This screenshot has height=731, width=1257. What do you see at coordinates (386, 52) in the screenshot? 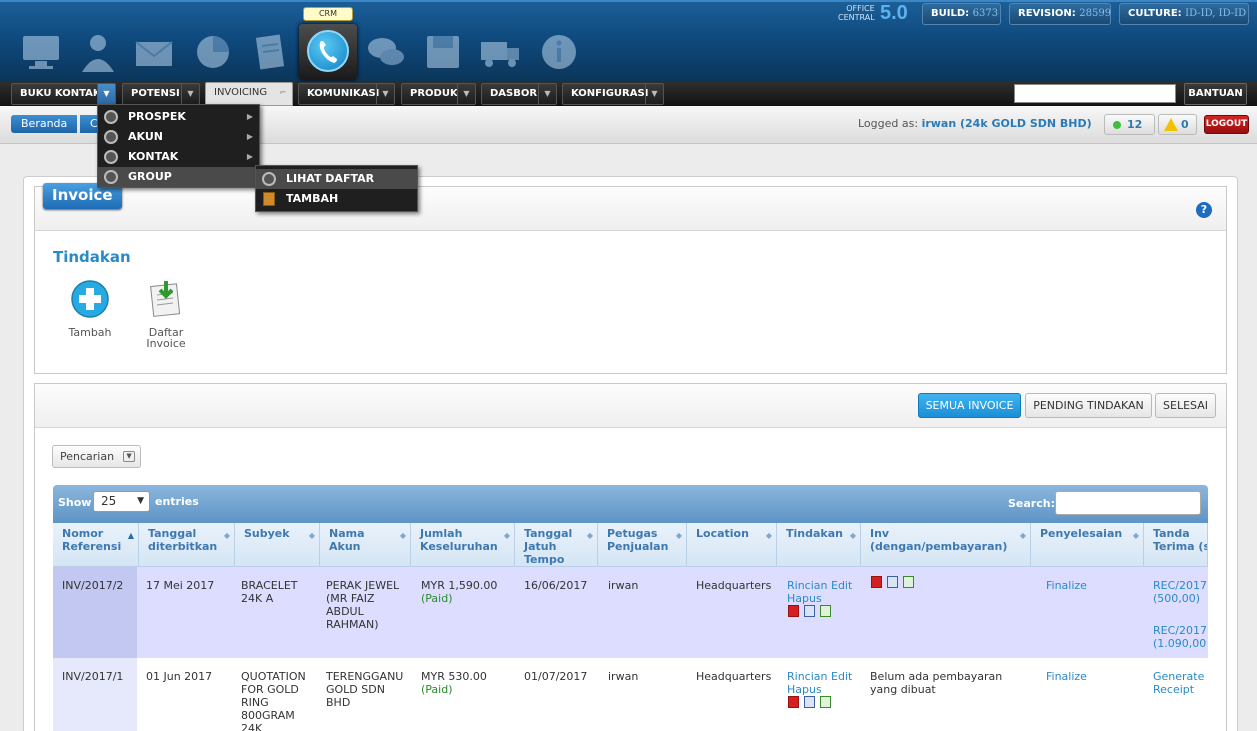
I see `chat-bubbles-icon` at bounding box center [386, 52].